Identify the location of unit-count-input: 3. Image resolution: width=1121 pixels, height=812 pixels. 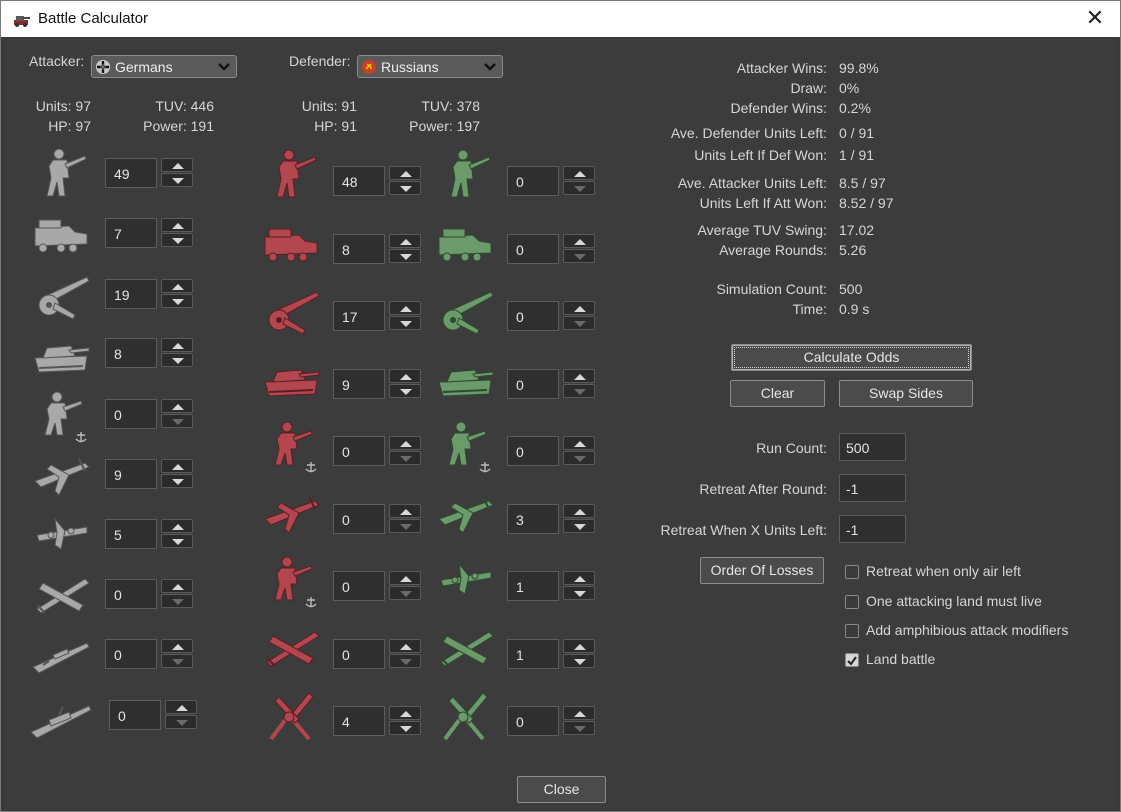
(533, 519).